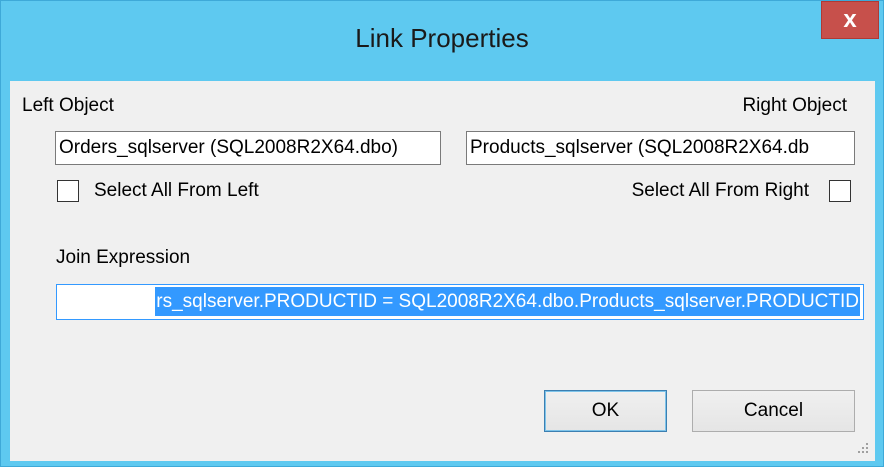  Describe the element at coordinates (123, 257) in the screenshot. I see `join-expression-label: Join Expression` at that location.